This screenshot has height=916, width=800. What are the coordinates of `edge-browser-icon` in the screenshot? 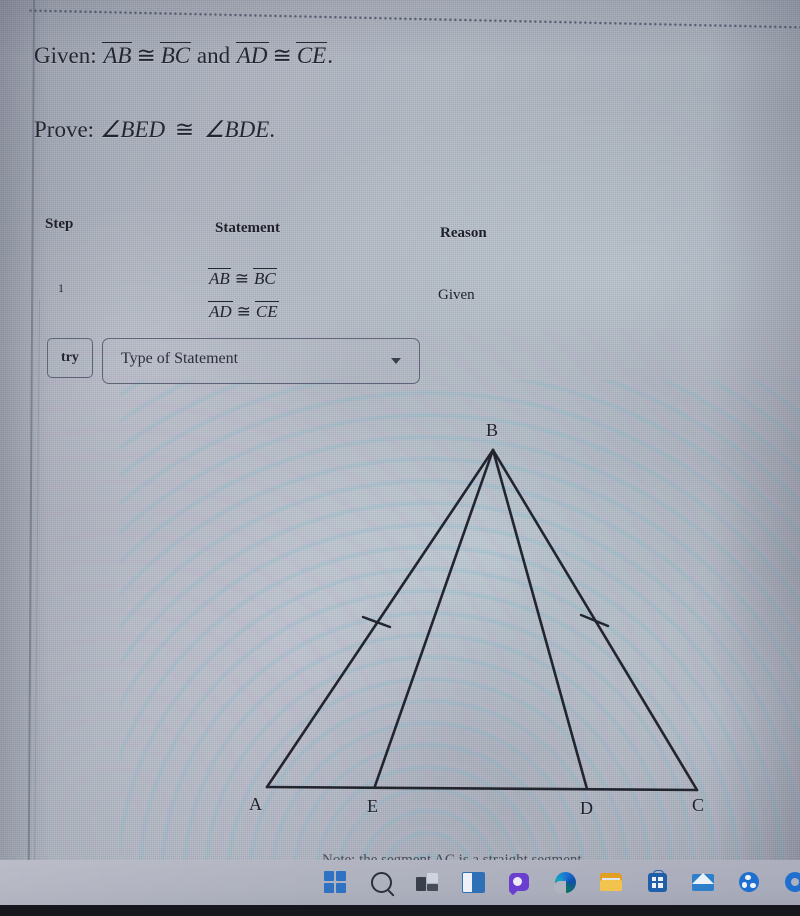 It's located at (565, 882).